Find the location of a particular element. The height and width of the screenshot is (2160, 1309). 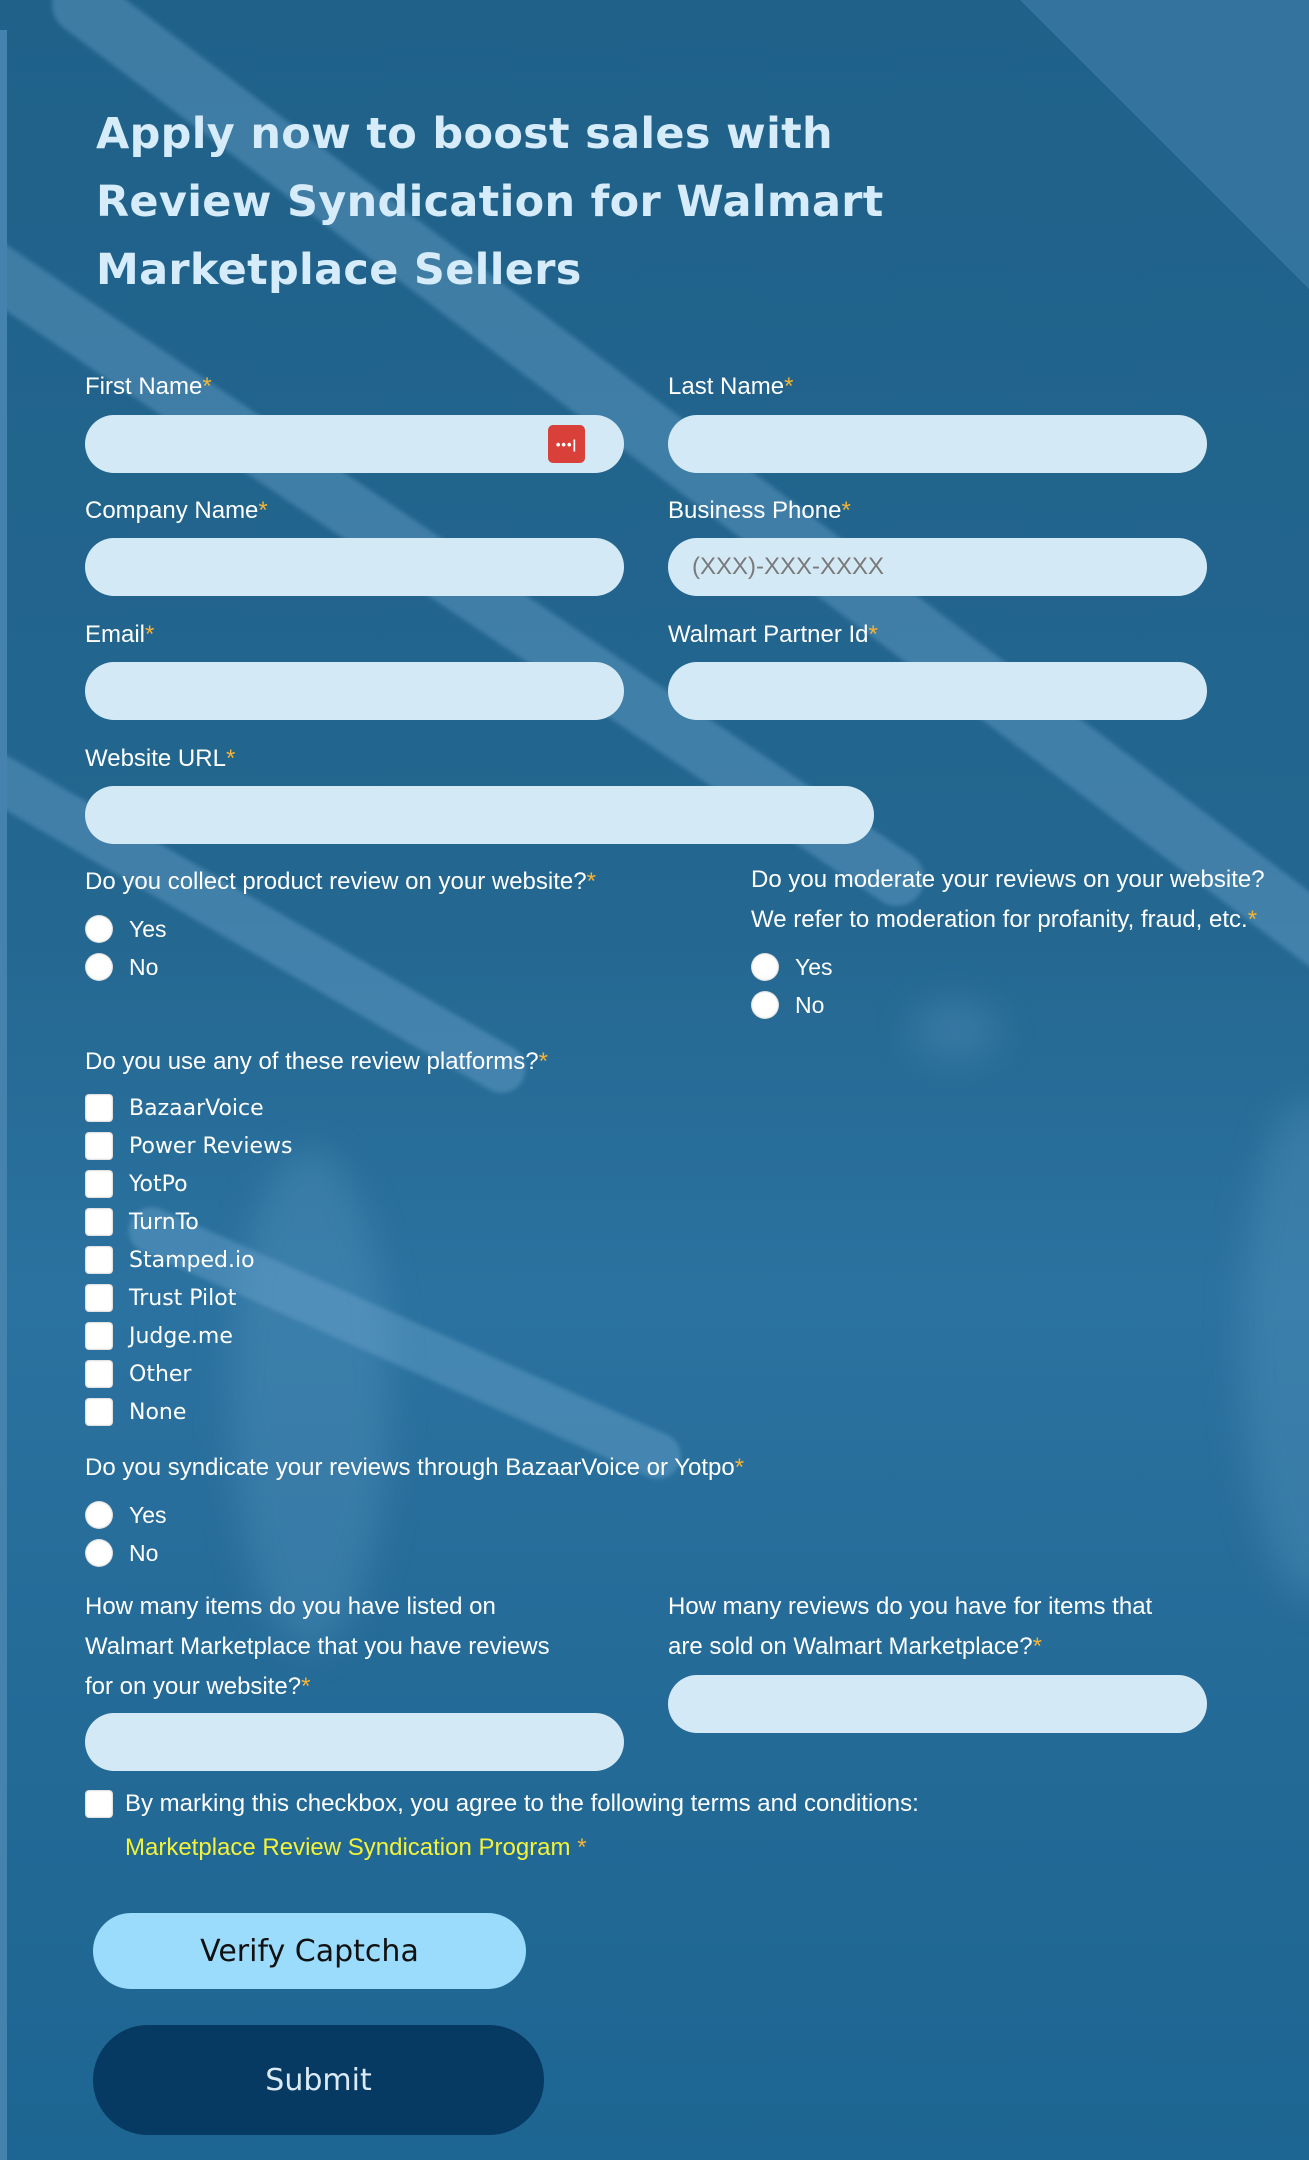

platform-option-label: Judge.me is located at coordinates (181, 1336).